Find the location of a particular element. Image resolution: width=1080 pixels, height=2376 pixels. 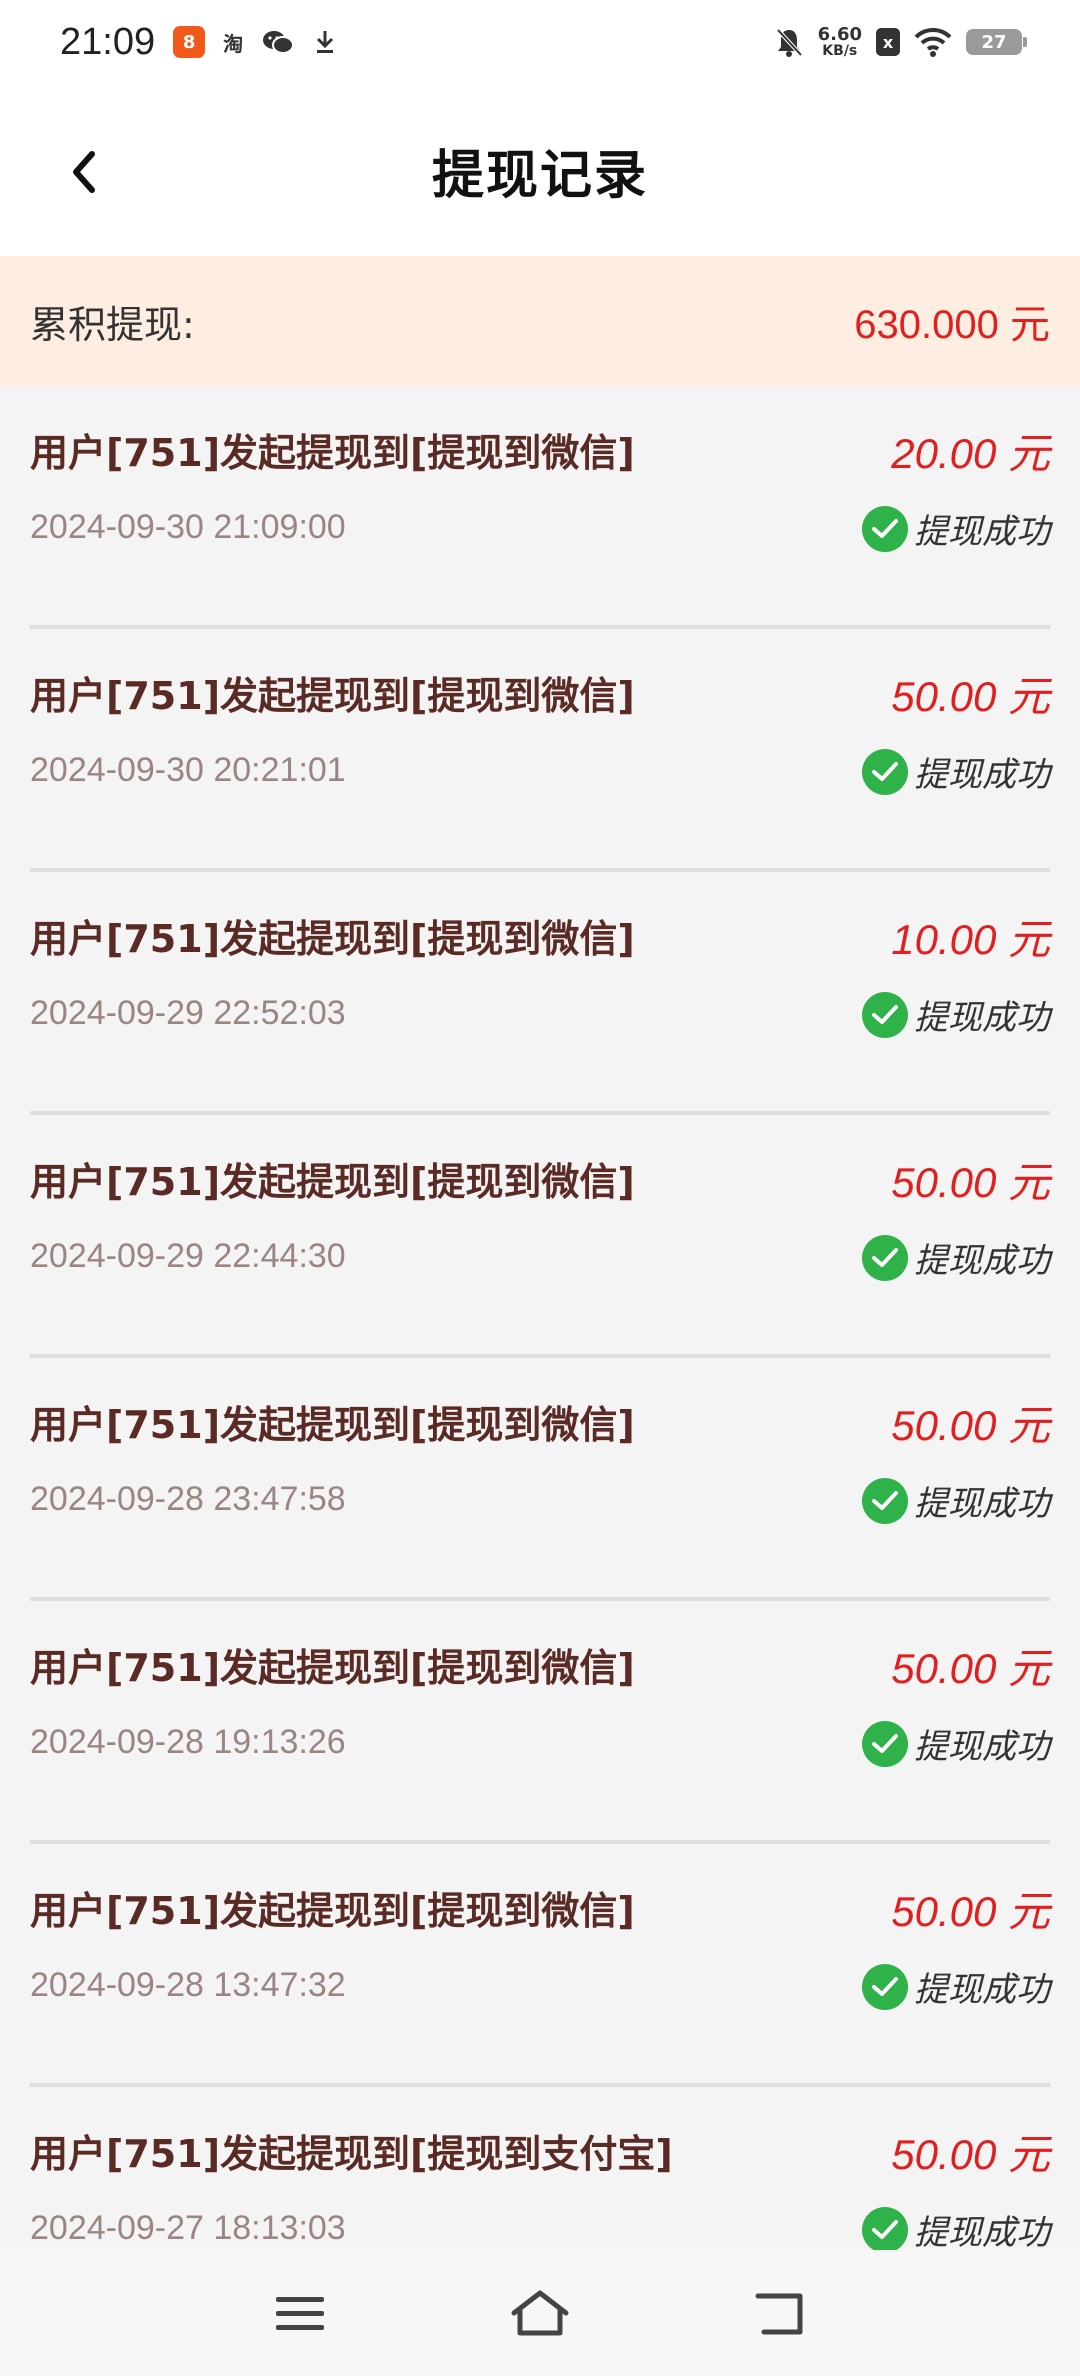

page-header: 提现记录 is located at coordinates (540, 170).